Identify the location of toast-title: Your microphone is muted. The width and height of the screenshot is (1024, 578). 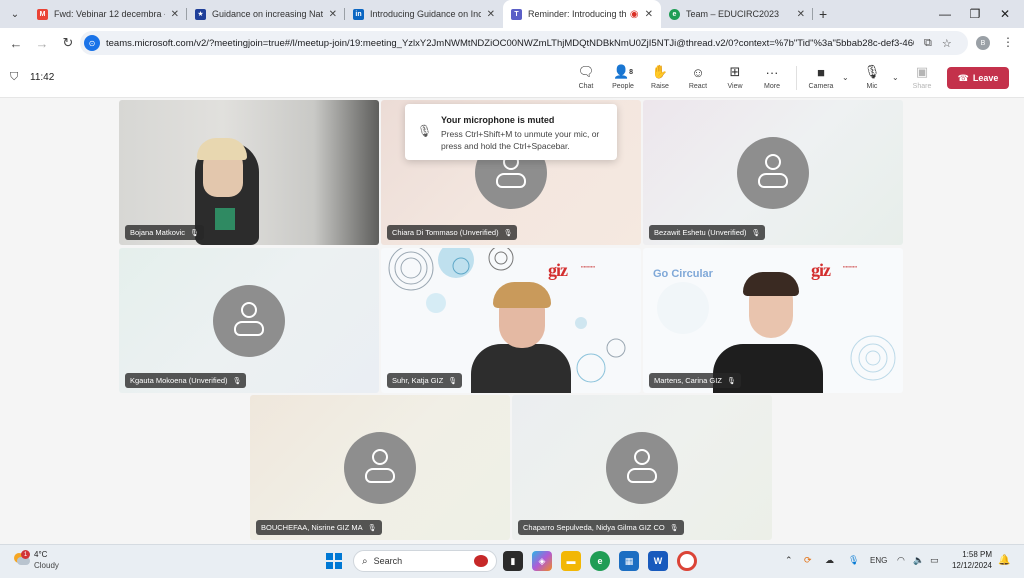
(498, 120).